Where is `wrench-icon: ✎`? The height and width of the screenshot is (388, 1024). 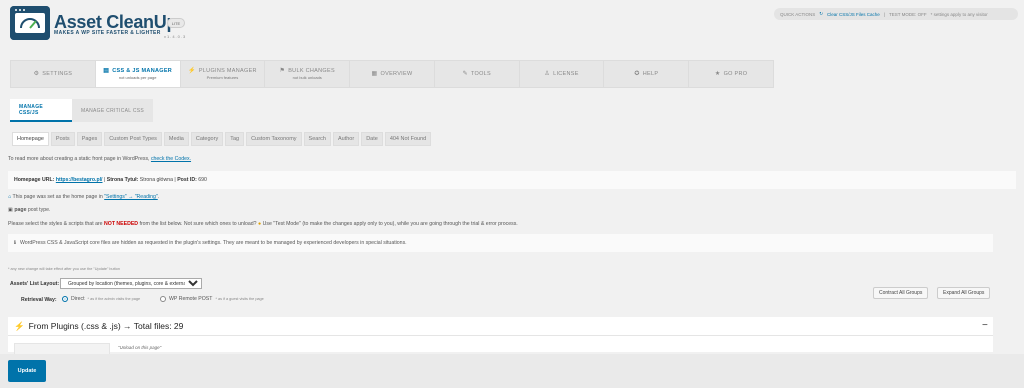
wrench-icon: ✎ is located at coordinates (465, 74).